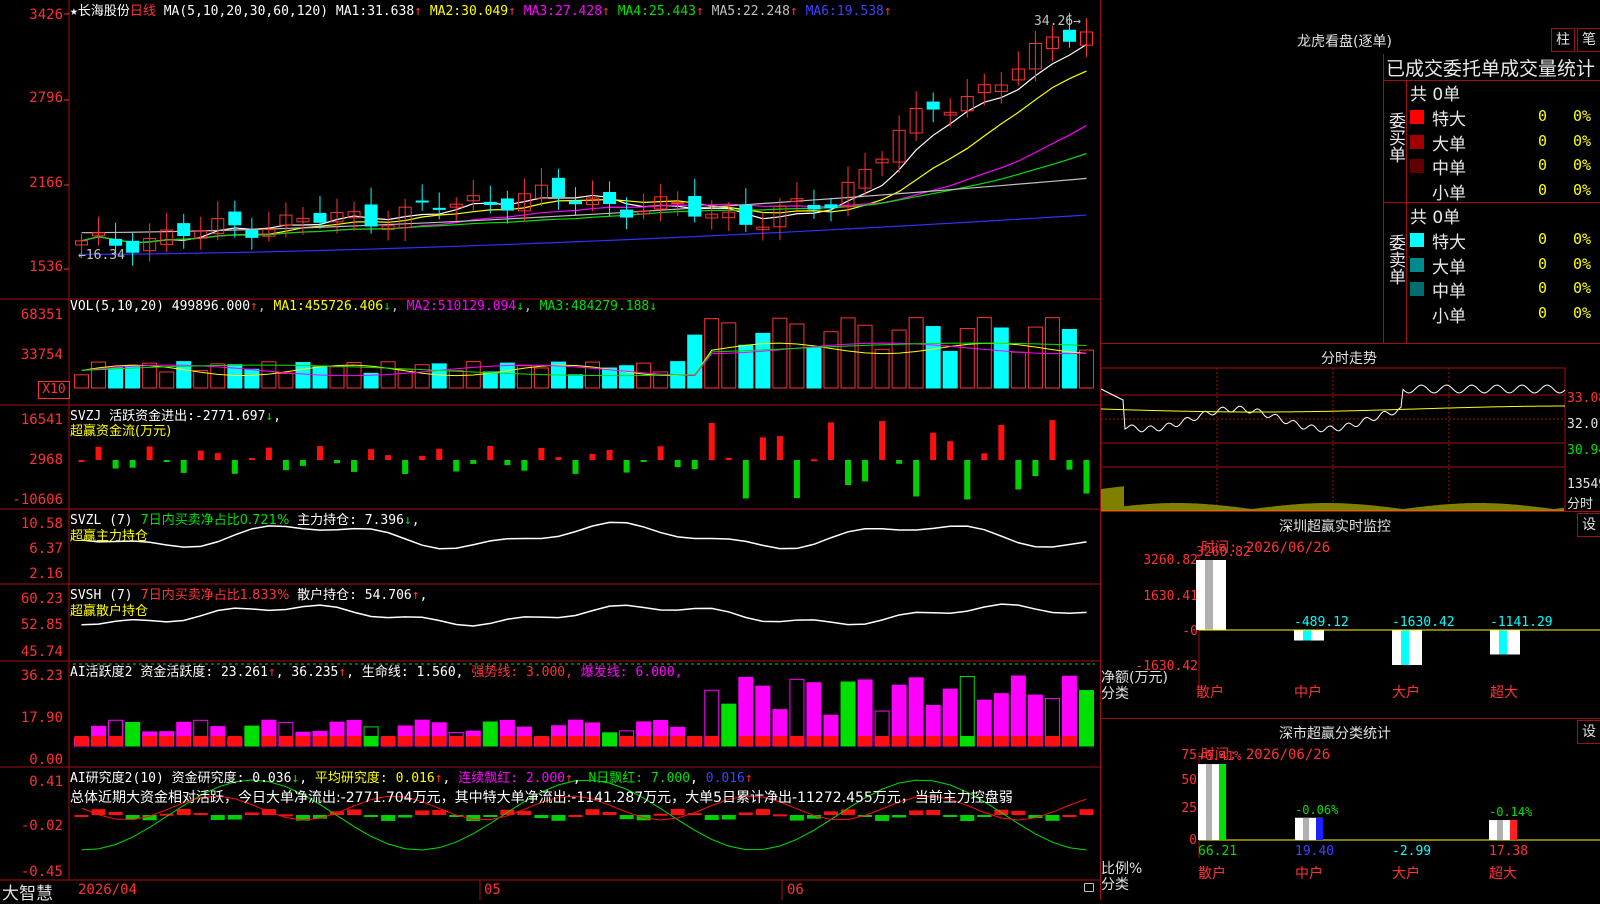 This screenshot has width=1600, height=904. I want to click on monitor-y-label: -0, so click(1190, 631).